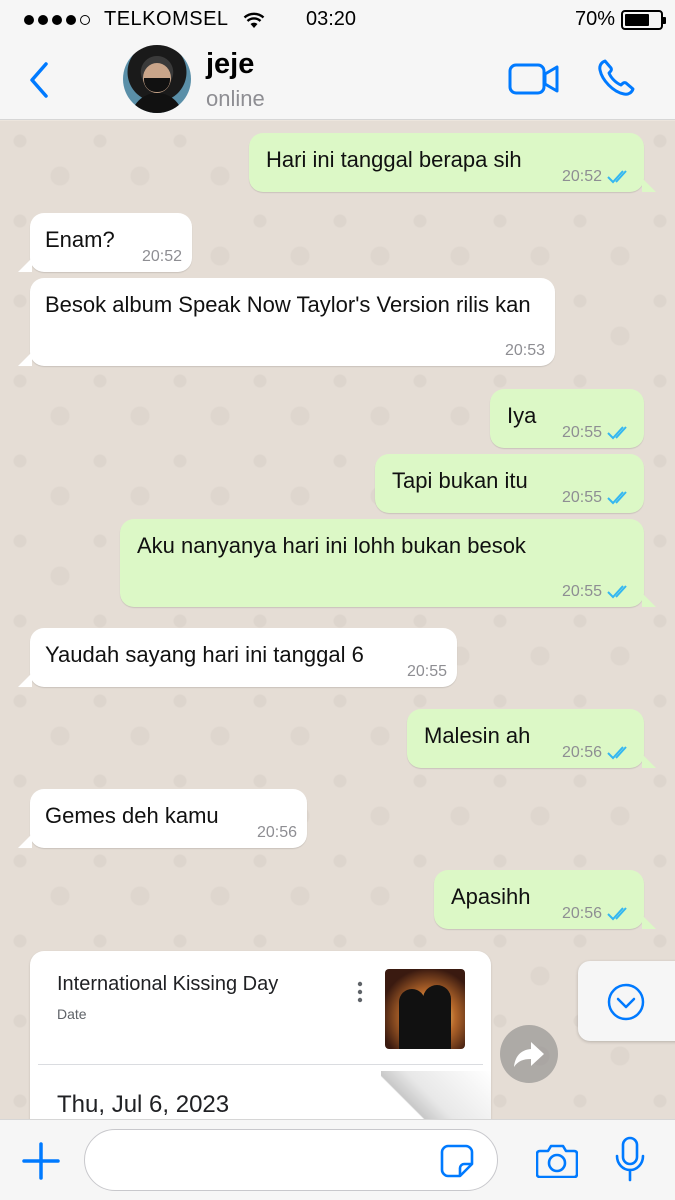  Describe the element at coordinates (235, 98) in the screenshot. I see `contact-status: online` at that location.